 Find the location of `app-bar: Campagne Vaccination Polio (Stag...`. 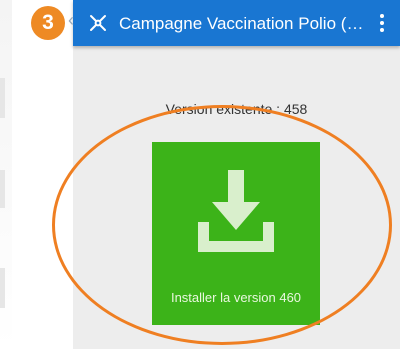

app-bar: Campagne Vaccination Polio (Stag... is located at coordinates (236, 23).